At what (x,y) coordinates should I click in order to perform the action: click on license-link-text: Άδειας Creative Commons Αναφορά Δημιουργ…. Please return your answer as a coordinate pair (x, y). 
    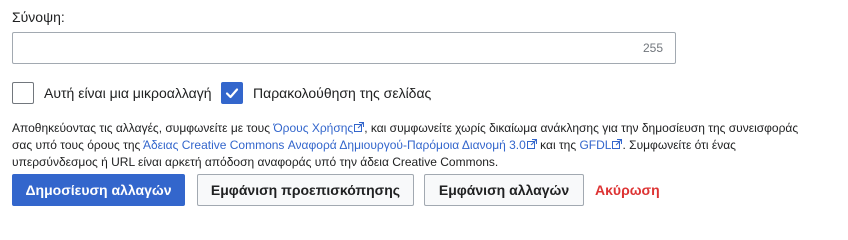
    Looking at the image, I should click on (334, 145).